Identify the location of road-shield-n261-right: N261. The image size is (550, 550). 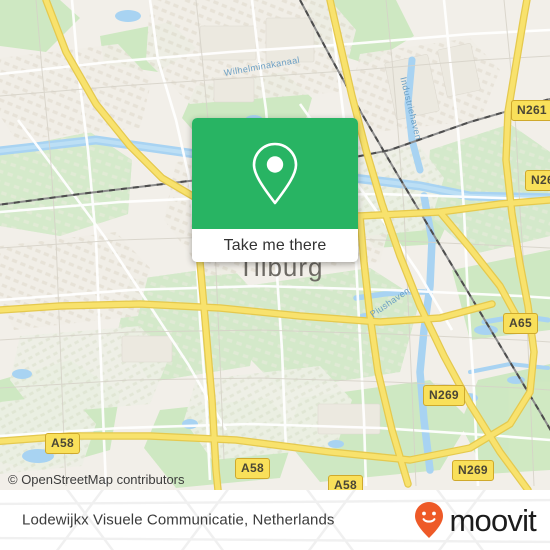
(537, 180).